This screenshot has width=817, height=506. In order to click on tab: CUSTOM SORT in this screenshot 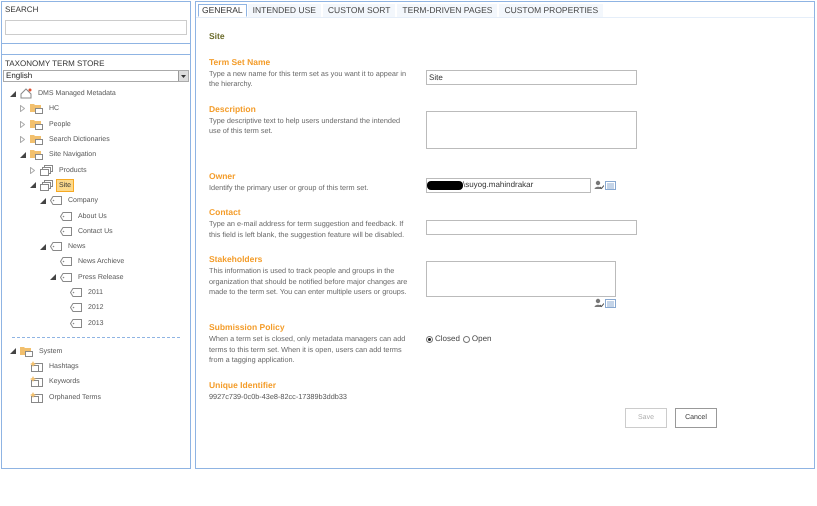, I will do `click(359, 10)`.